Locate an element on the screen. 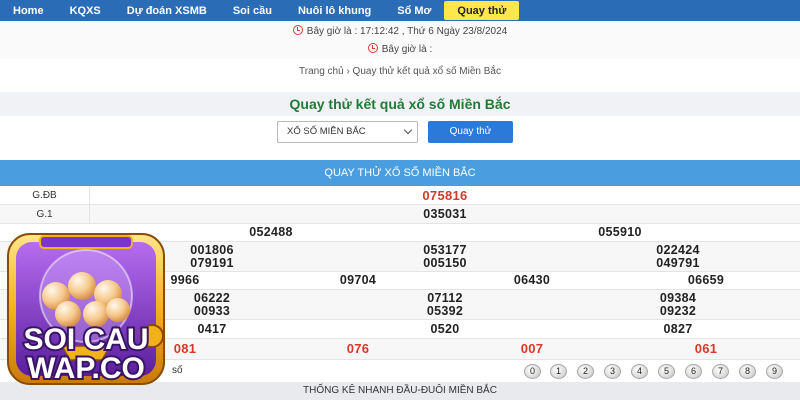 The height and width of the screenshot is (400, 800). soicau-wap-logo: SOI CAU WAP.CO is located at coordinates (86, 310).